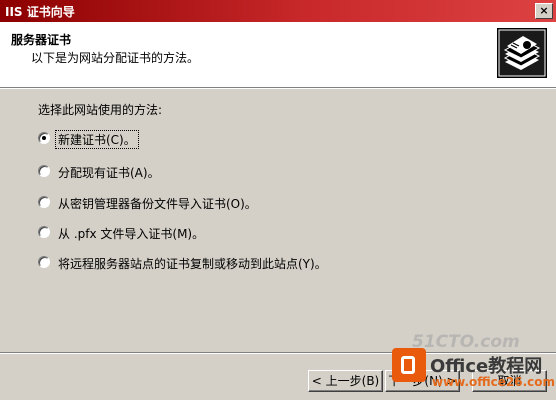 This screenshot has width=556, height=400. I want to click on footer-separator-highlight, so click(278, 353).